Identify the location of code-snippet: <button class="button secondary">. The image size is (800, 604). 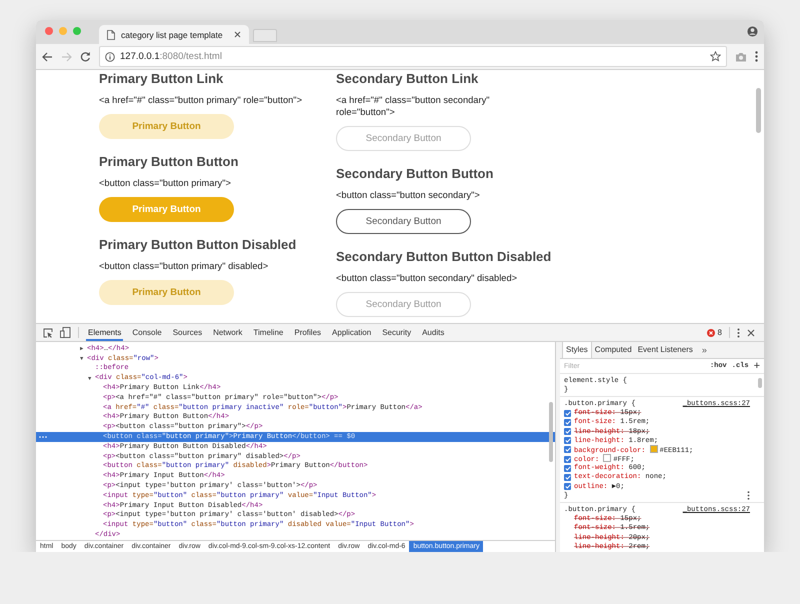
(408, 195).